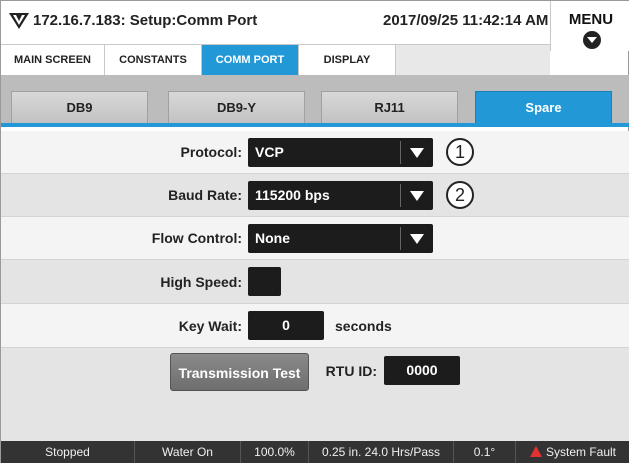 Image resolution: width=629 pixels, height=463 pixels. Describe the element at coordinates (286, 325) in the screenshot. I see `key-wait-input: 0` at that location.